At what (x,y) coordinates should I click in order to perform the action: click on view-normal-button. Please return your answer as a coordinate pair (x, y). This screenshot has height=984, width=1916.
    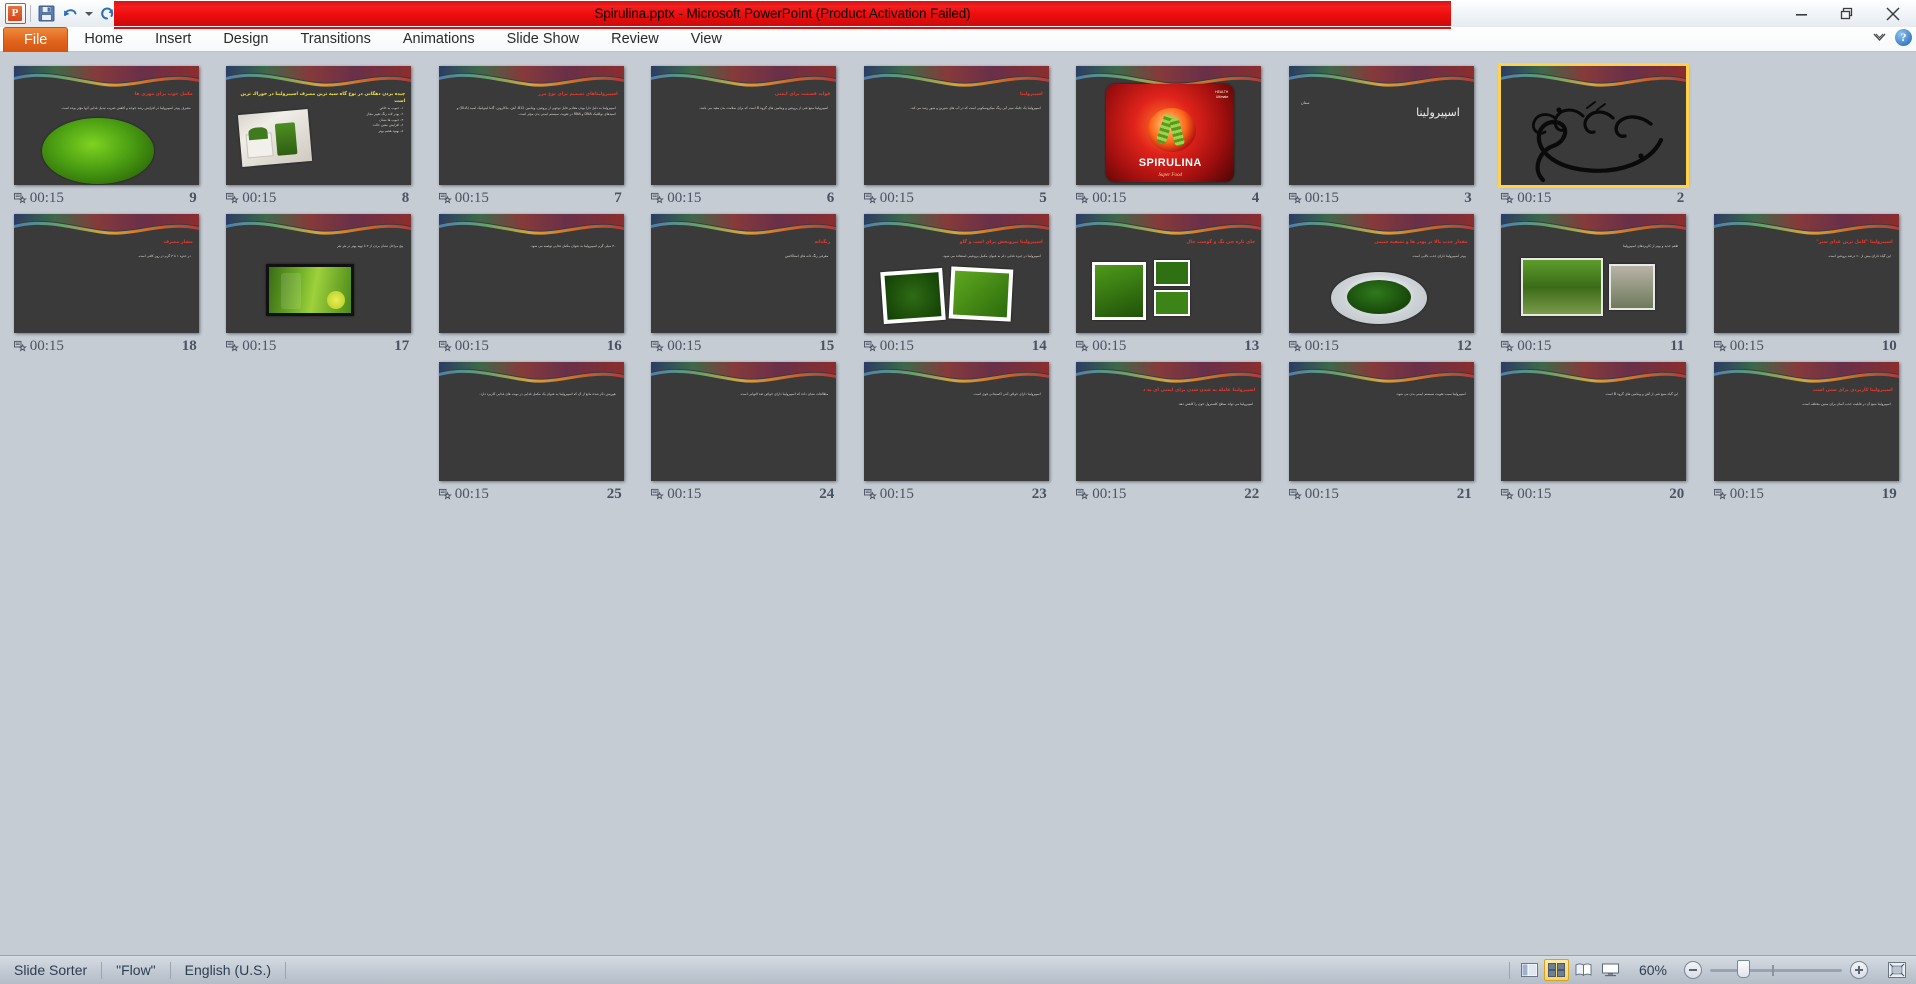
    Looking at the image, I should click on (1529, 970).